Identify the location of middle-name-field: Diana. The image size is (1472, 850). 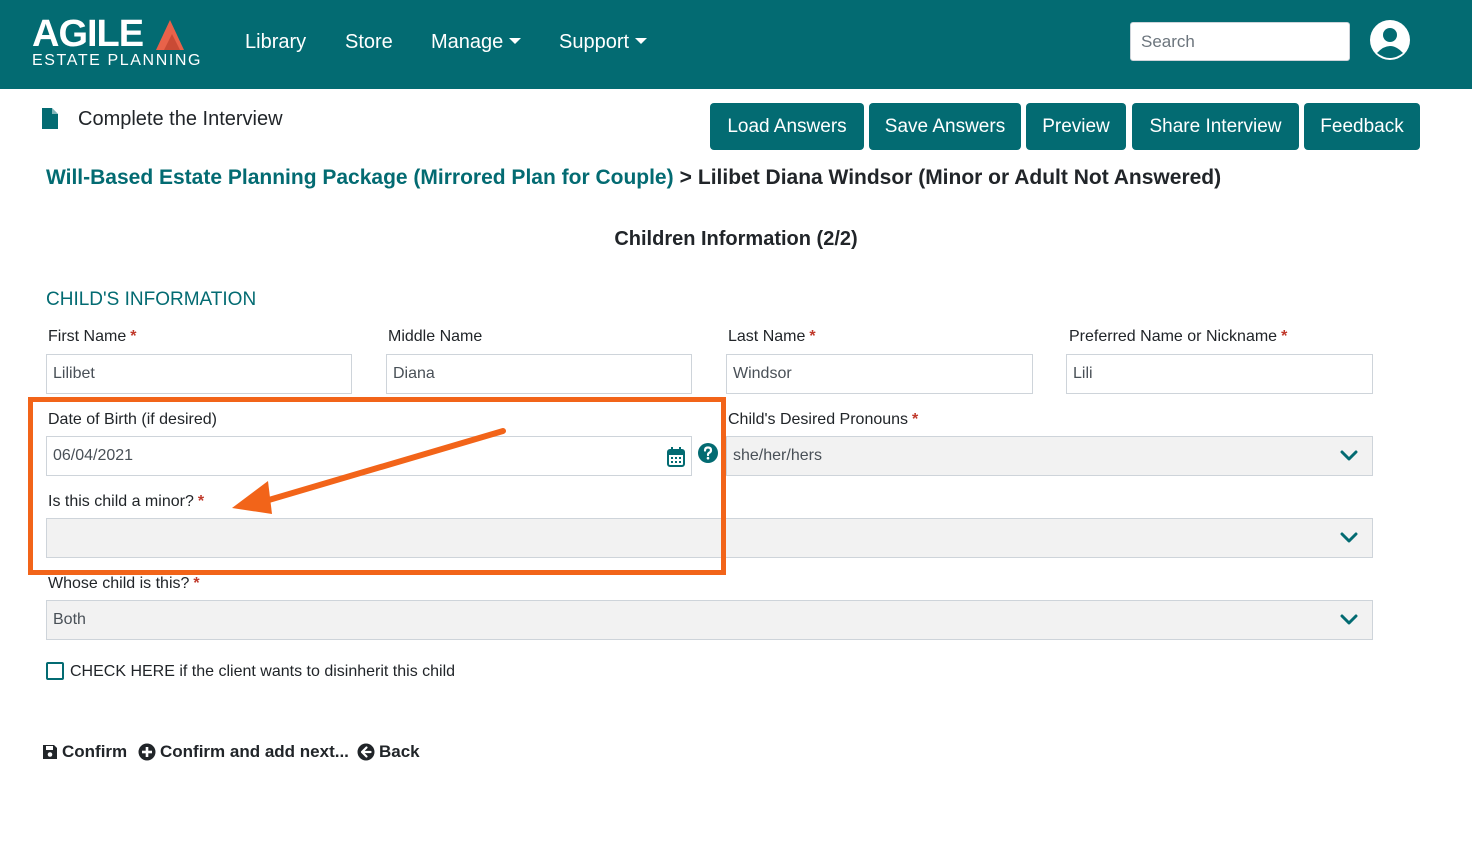
(539, 374).